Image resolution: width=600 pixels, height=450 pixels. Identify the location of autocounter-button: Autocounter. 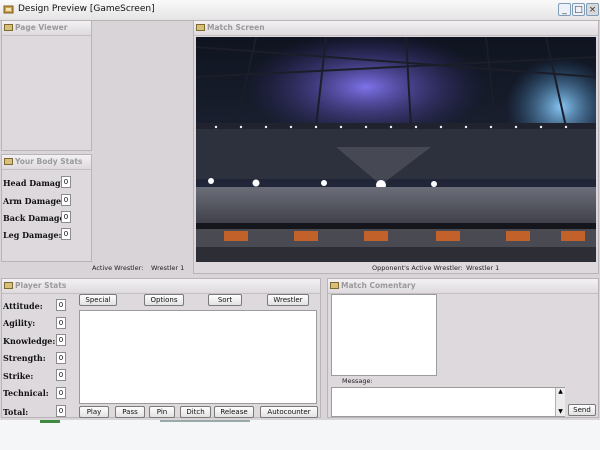
(289, 412).